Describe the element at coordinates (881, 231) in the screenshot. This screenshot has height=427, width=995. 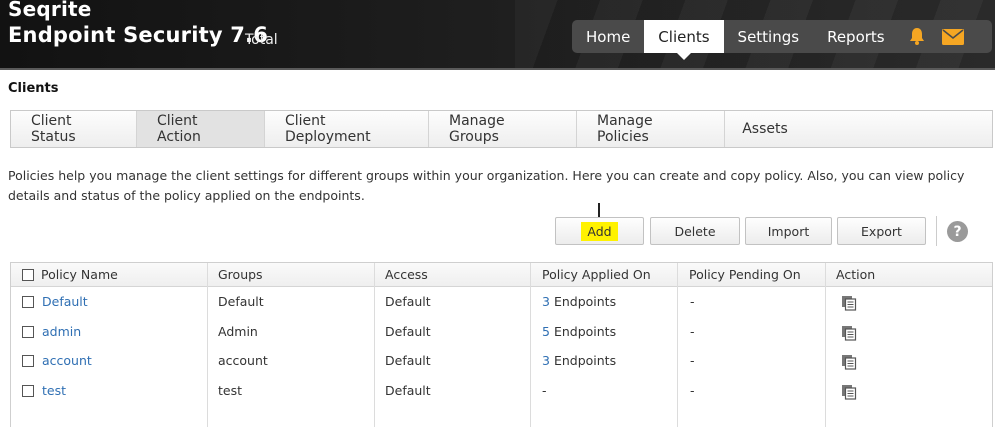
I see `export-policy-button: Export` at that location.